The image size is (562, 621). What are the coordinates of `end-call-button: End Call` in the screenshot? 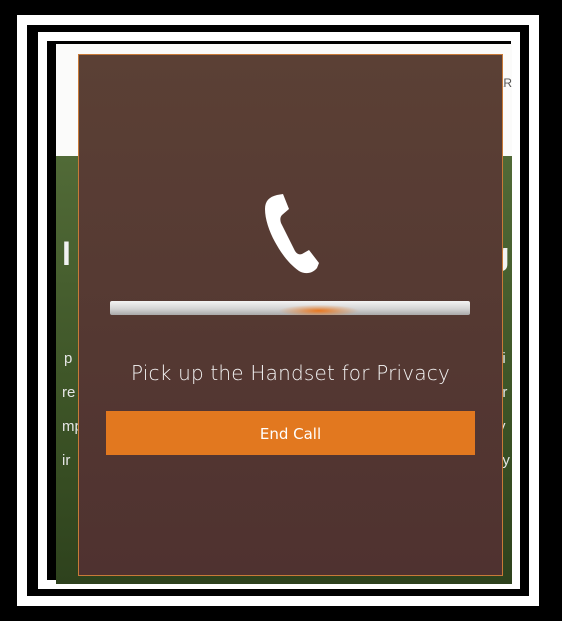 It's located at (290, 433).